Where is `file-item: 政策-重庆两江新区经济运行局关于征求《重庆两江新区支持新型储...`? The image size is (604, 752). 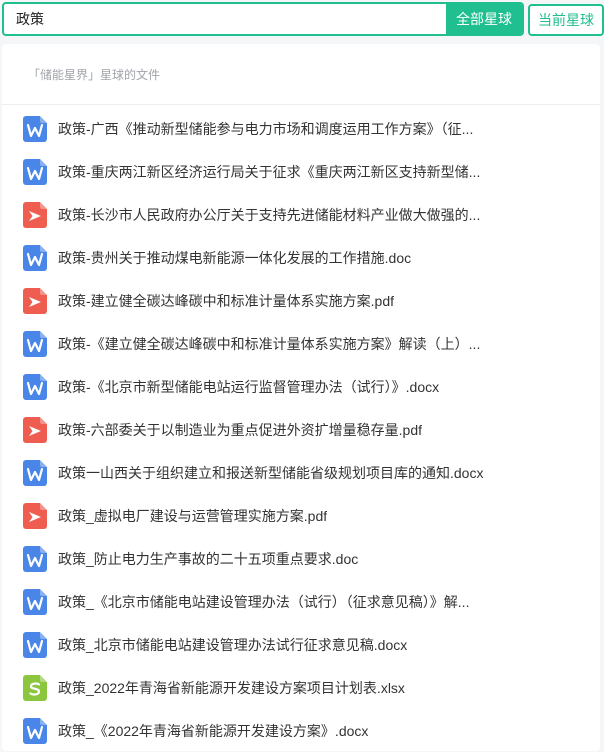
file-item: 政策-重庆两江新区经济运行局关于征求《重庆两江新区支持新型储... is located at coordinates (301, 171).